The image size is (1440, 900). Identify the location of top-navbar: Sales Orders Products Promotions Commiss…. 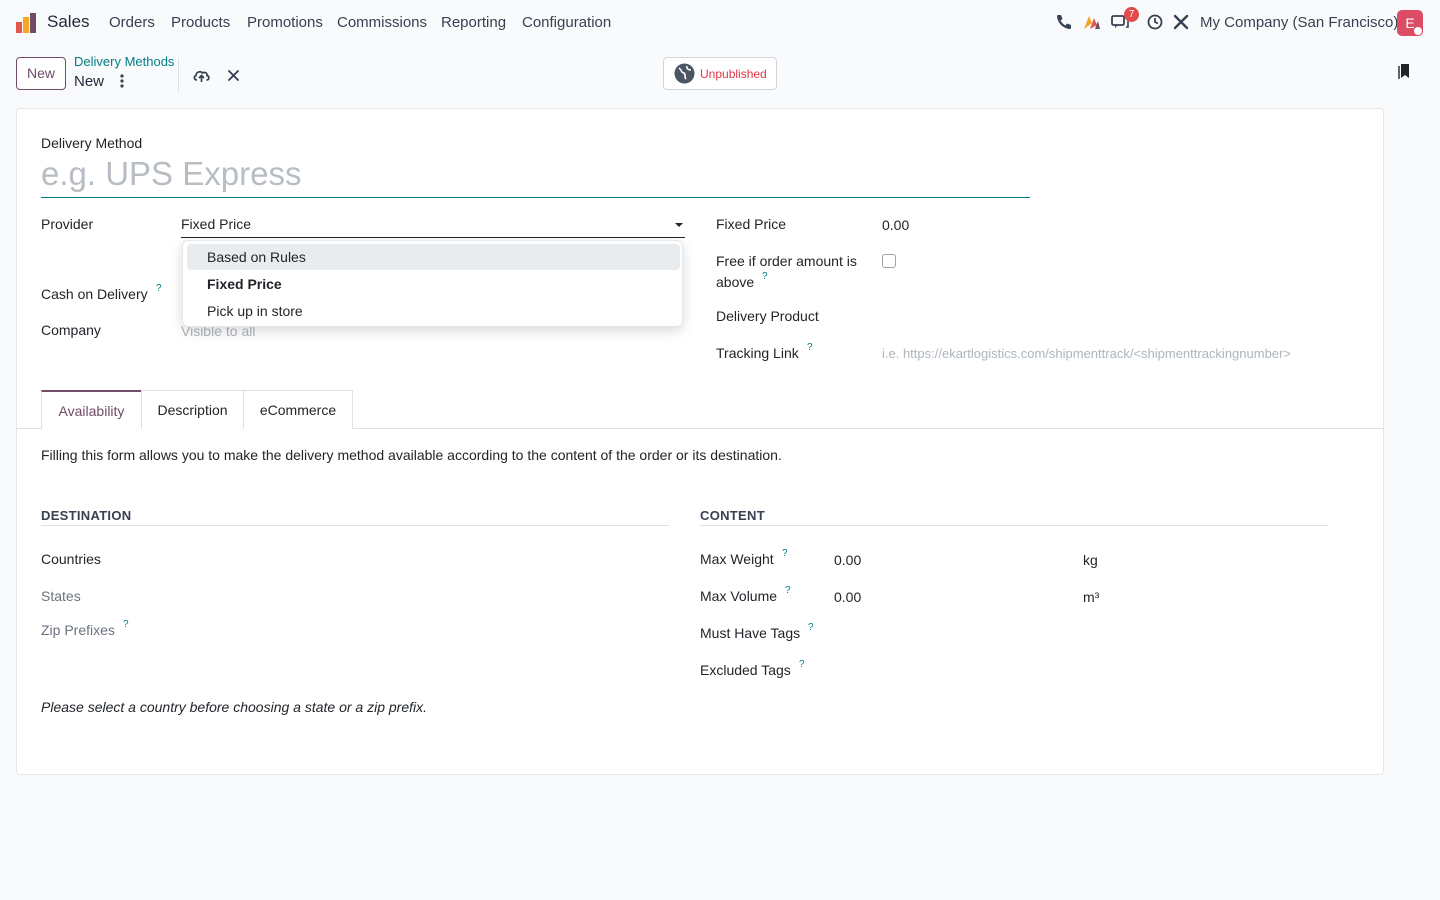
(720, 23).